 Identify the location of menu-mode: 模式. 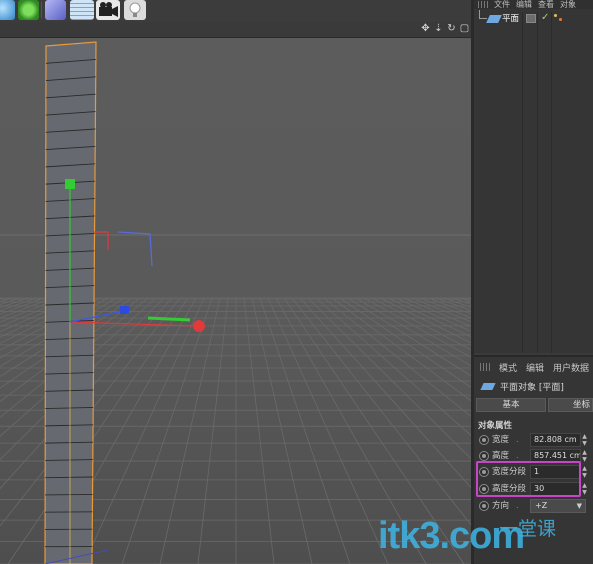
(503, 367).